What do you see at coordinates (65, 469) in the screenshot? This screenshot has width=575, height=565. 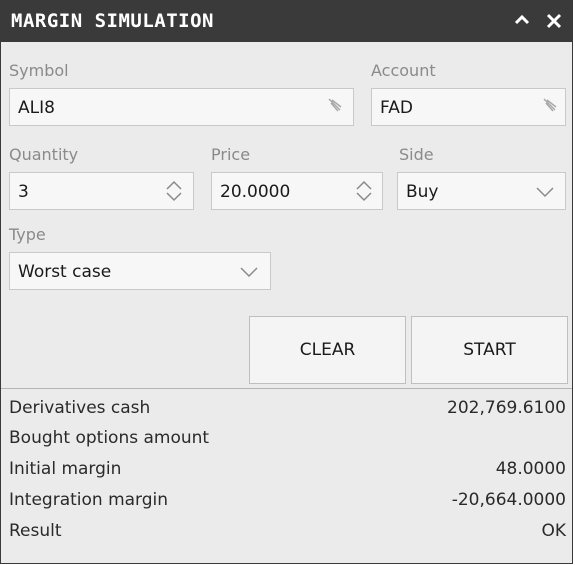 I see `result-label: Initial margin` at bounding box center [65, 469].